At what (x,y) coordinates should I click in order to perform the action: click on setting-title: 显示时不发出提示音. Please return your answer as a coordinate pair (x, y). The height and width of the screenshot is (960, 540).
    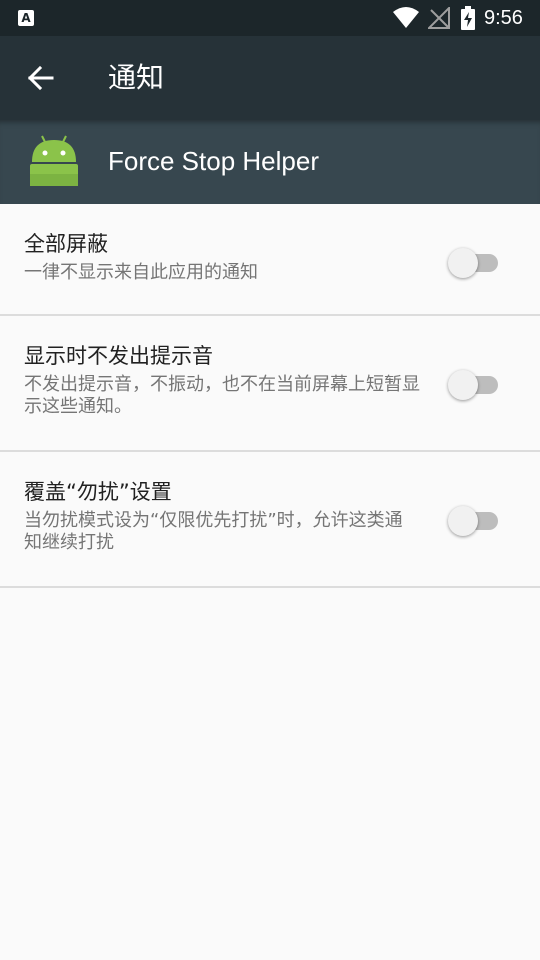
    Looking at the image, I should click on (118, 356).